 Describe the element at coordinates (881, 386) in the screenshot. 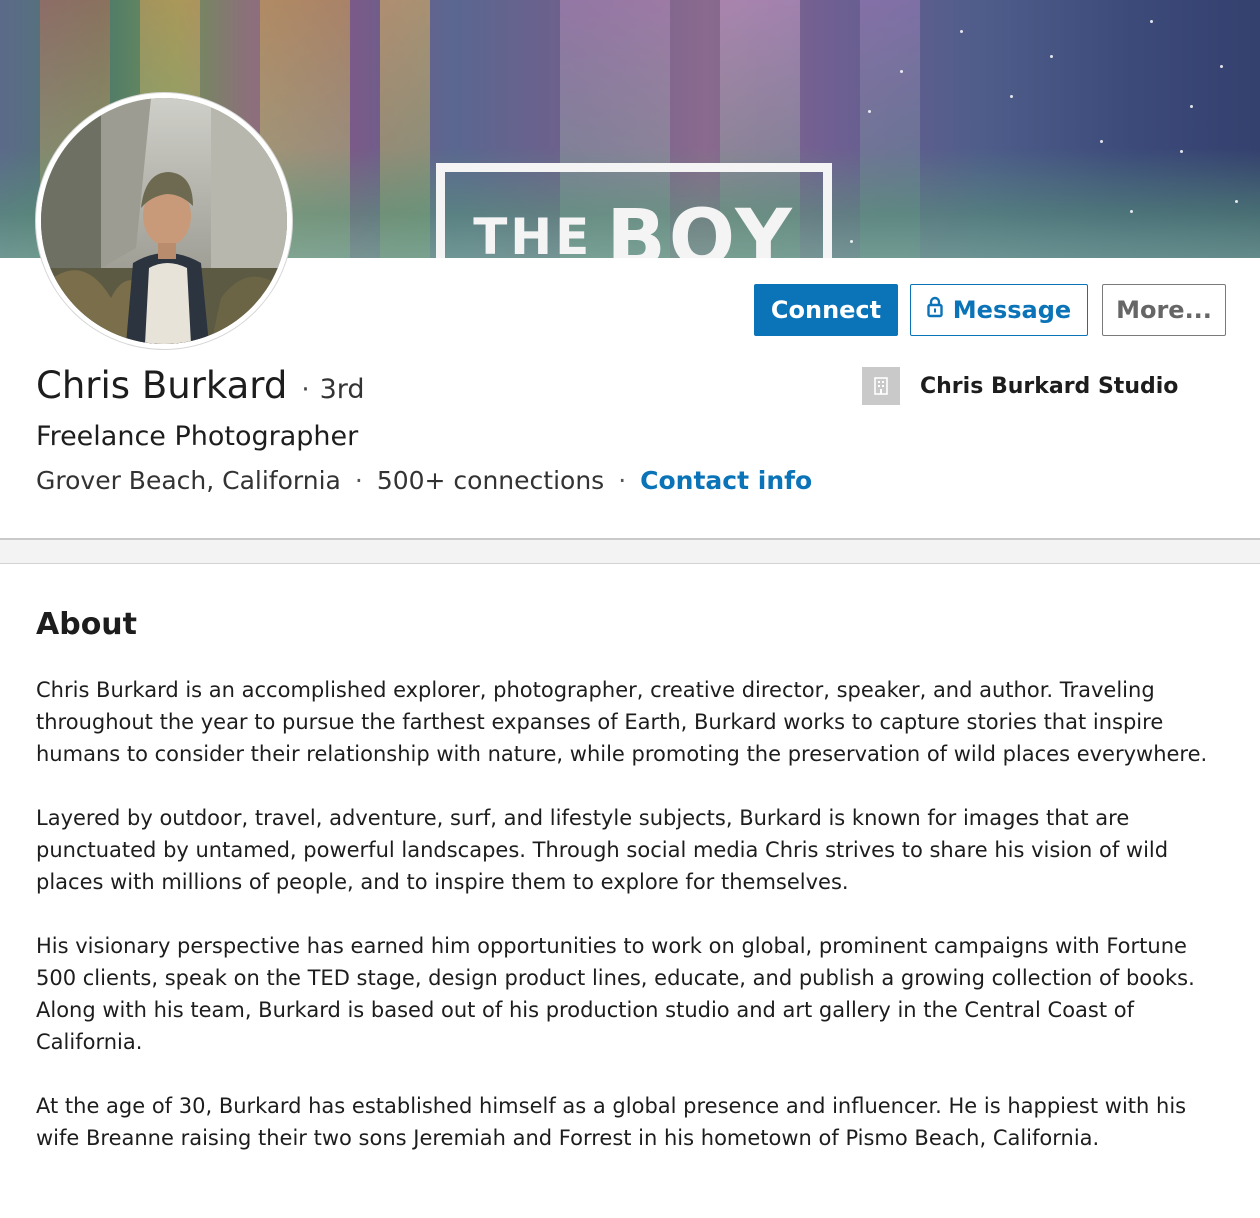

I see `building-icon` at that location.